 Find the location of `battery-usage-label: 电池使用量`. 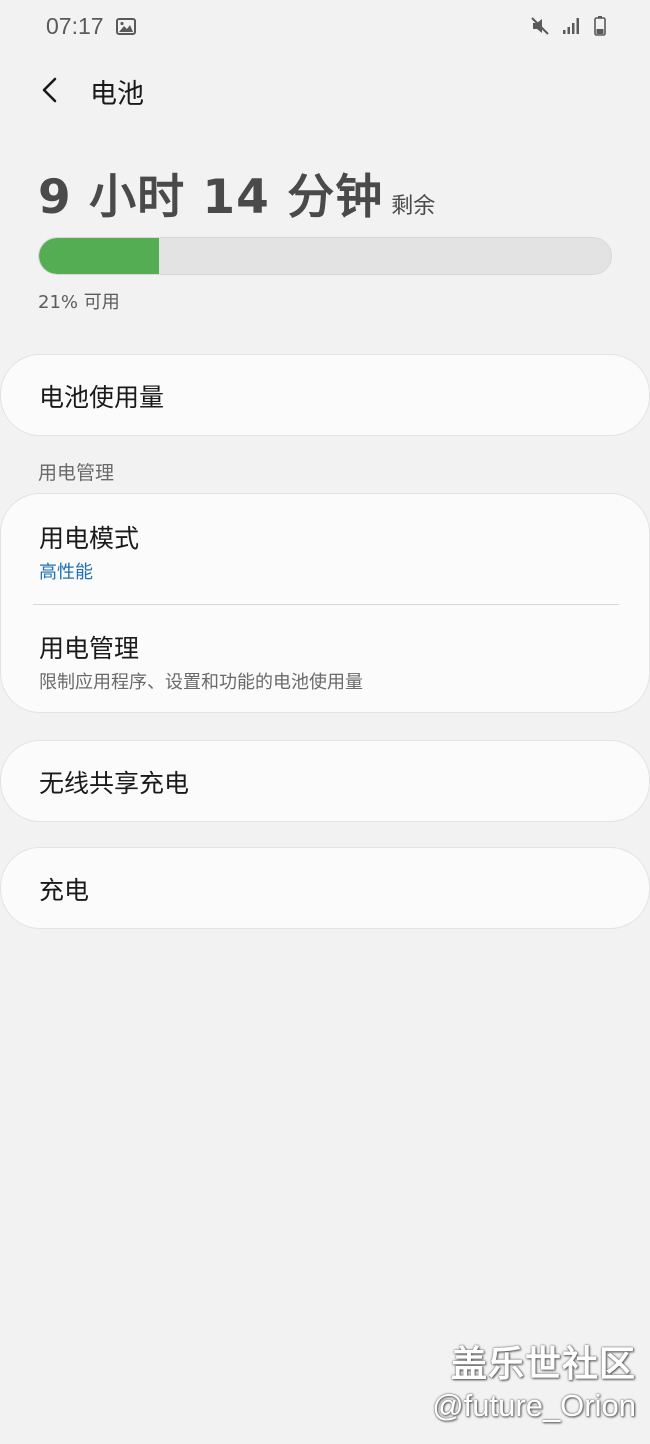

battery-usage-label: 电池使用量 is located at coordinates (102, 397).